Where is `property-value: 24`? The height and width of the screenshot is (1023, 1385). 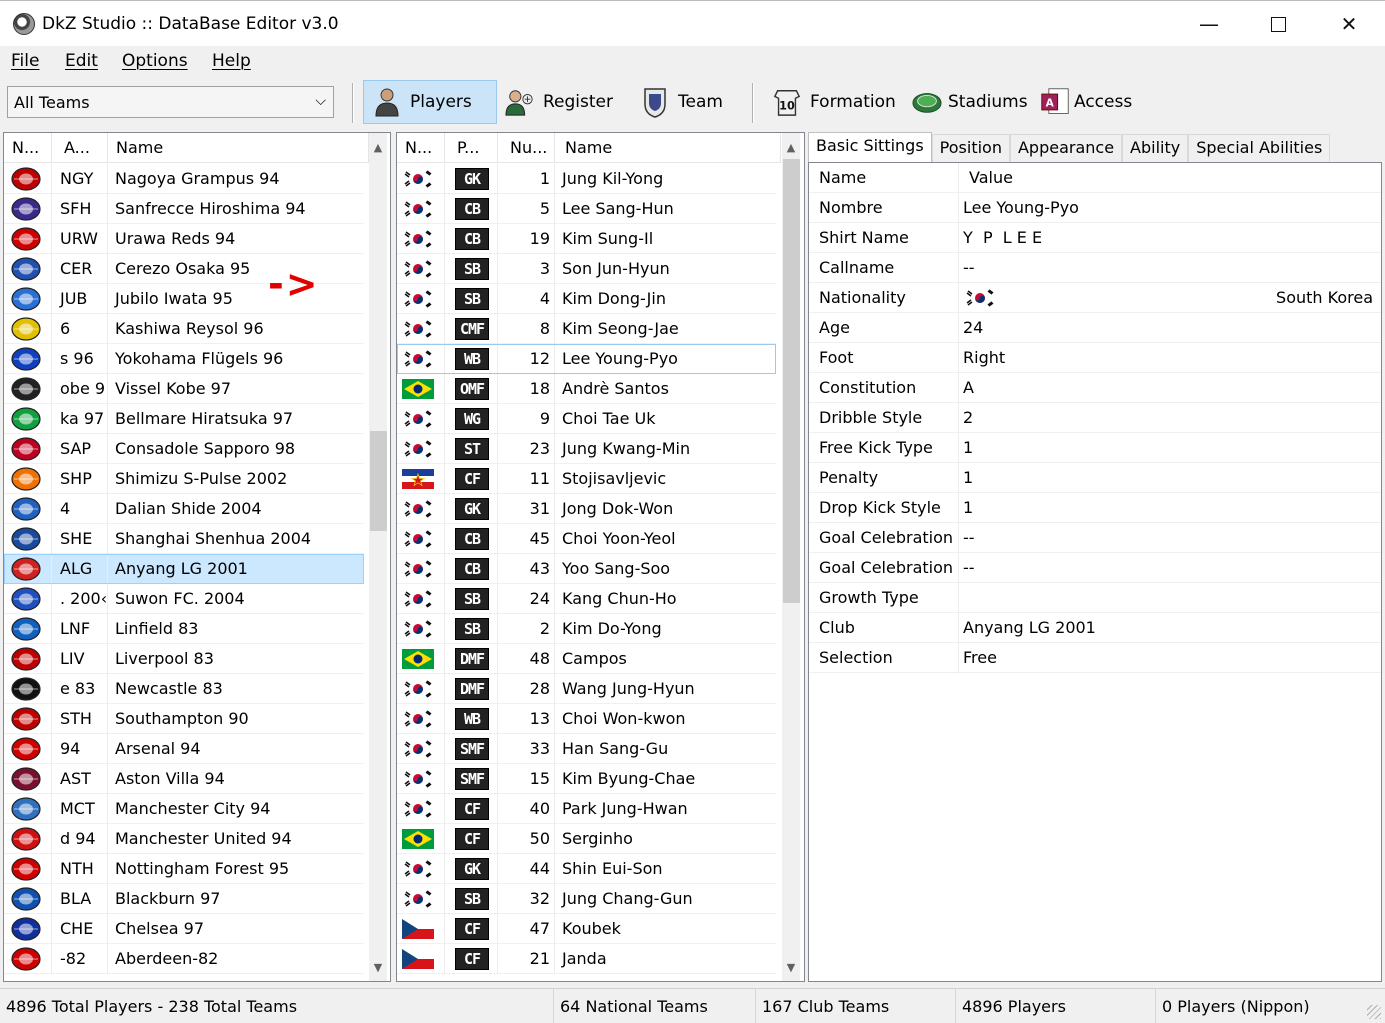
property-value: 24 is located at coordinates (1170, 328).